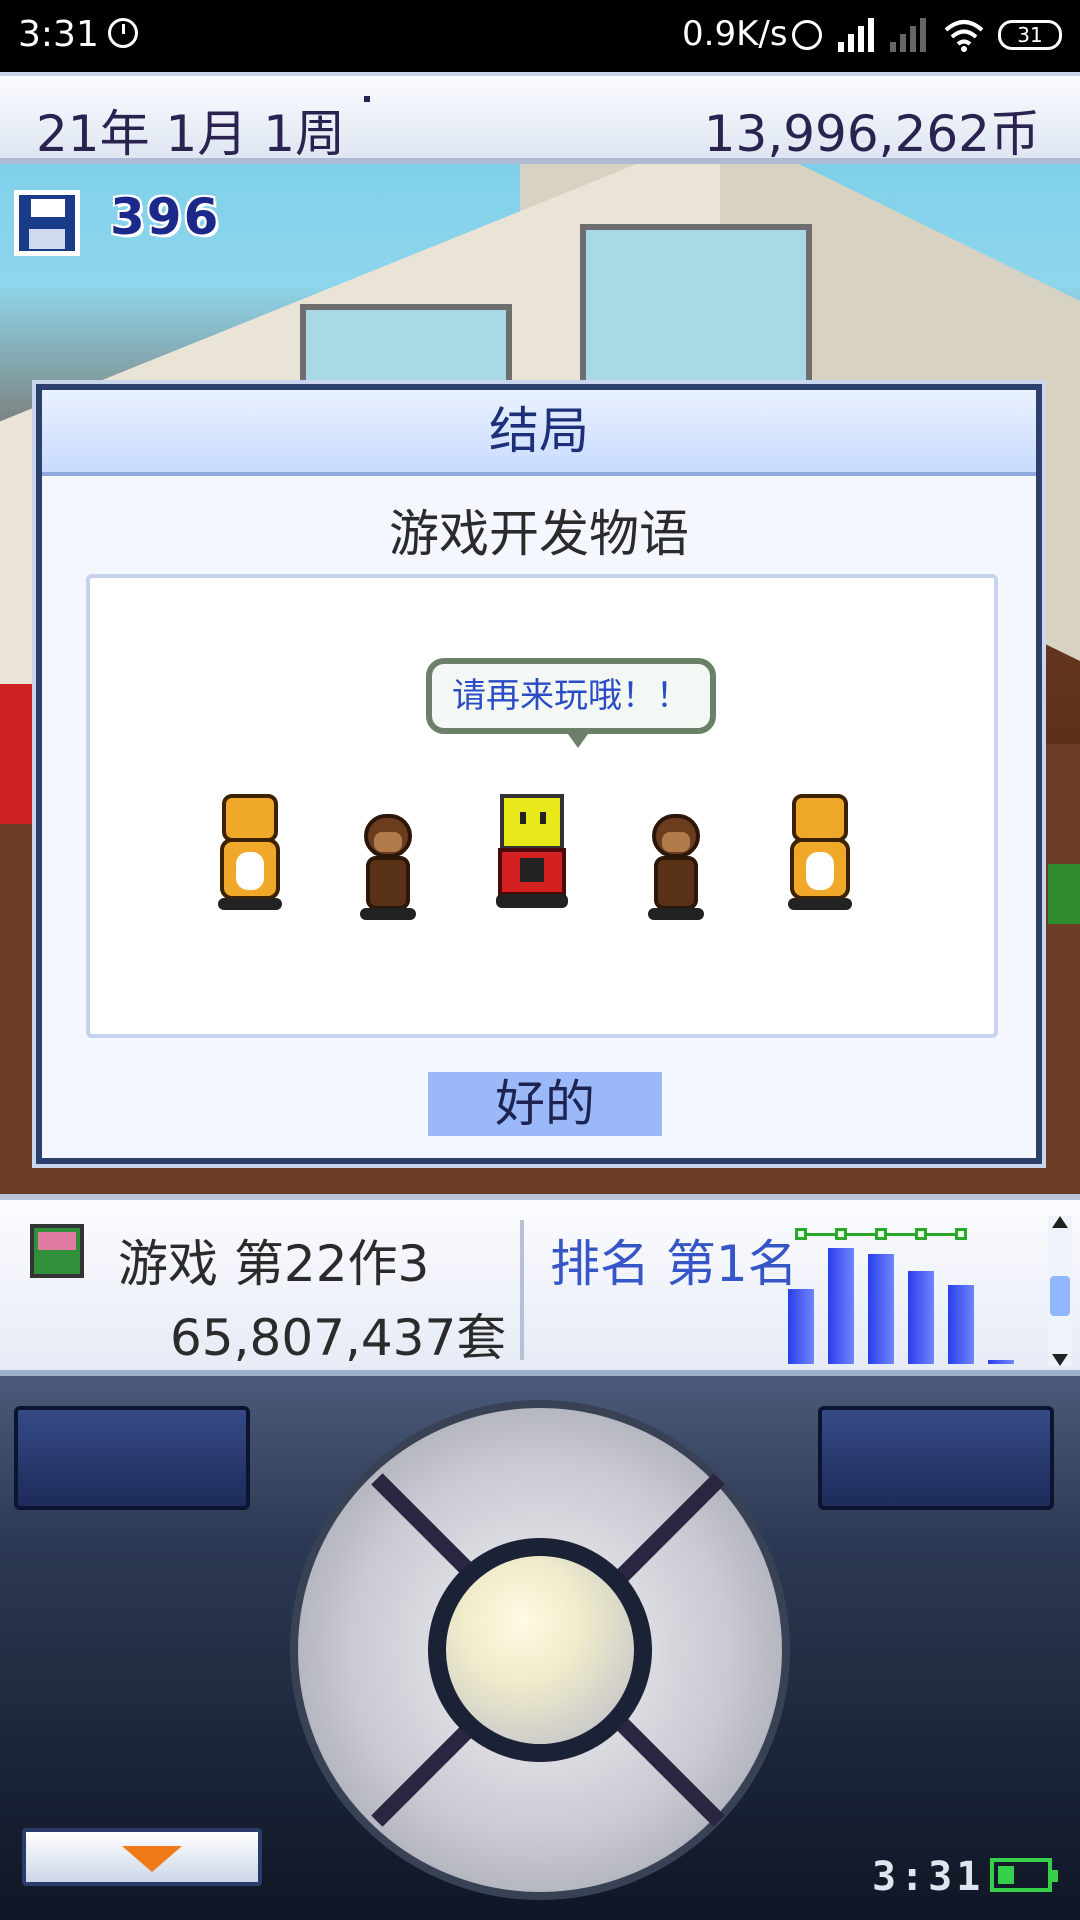  What do you see at coordinates (539, 433) in the screenshot?
I see `dialog-title: 结局` at bounding box center [539, 433].